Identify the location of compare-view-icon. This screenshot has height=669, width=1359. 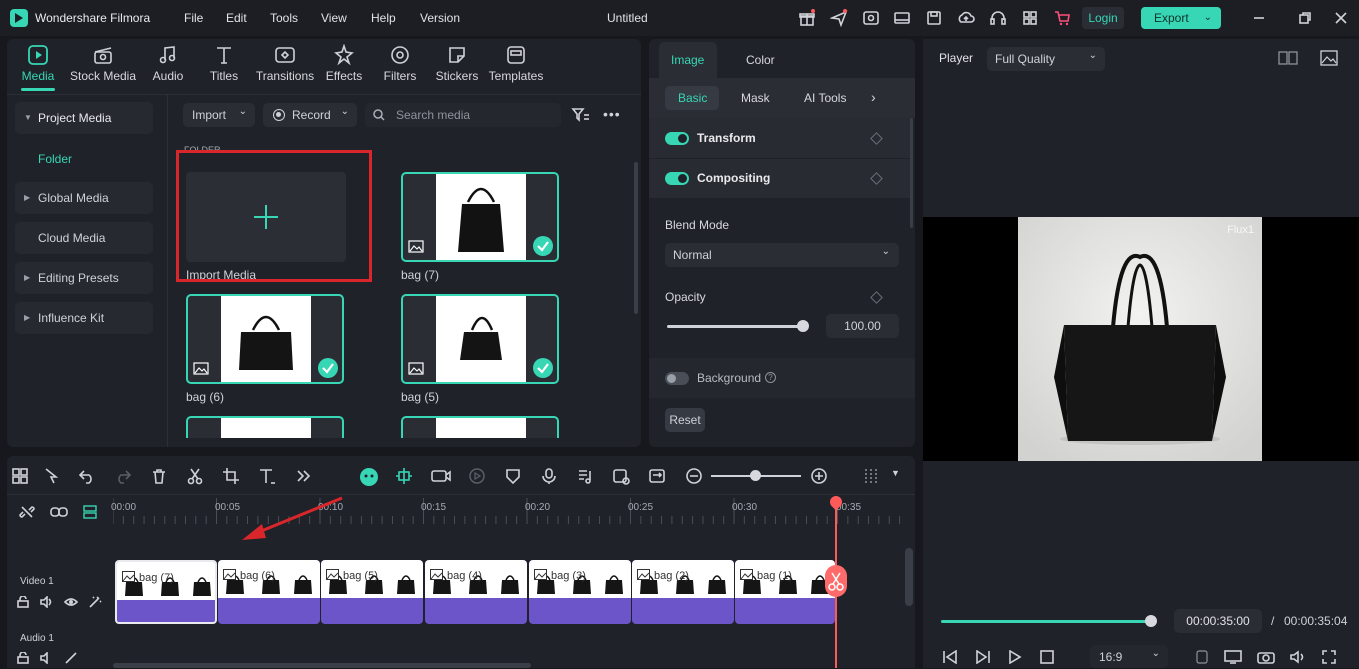
(1288, 58).